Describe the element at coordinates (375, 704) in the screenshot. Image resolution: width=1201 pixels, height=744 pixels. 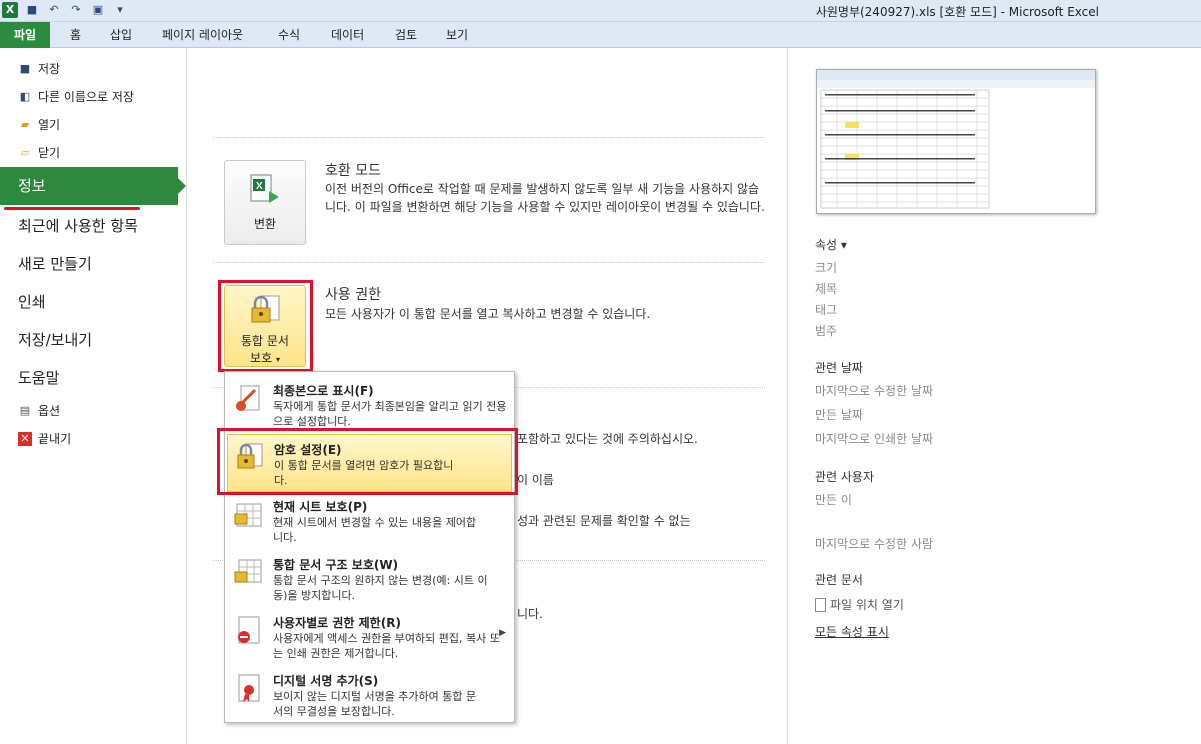
I see `menu-item-desc: 보이지 않는 디지털 서명을 추가하여 통합 문서의 무결성을 보장합니다.` at that location.